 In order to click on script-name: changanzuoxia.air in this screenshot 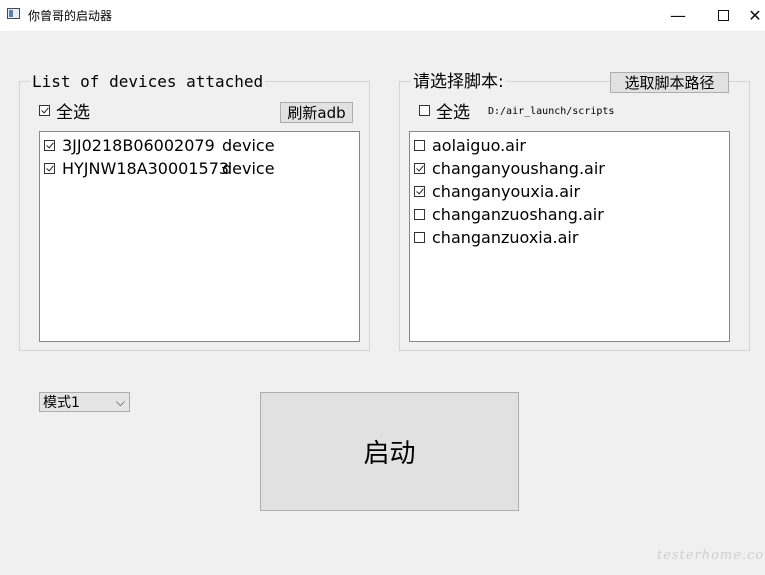, I will do `click(505, 237)`.